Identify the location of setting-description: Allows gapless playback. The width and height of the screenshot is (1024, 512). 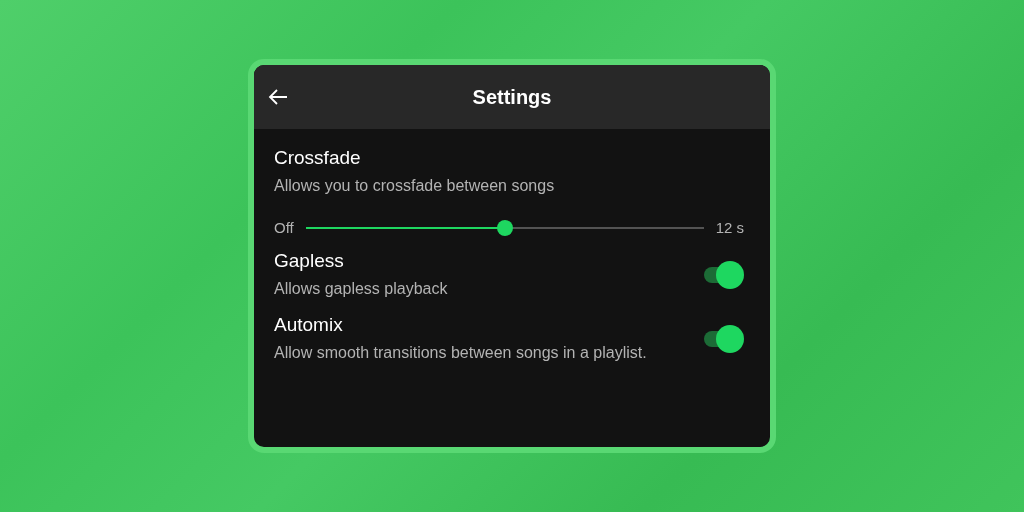
(361, 289).